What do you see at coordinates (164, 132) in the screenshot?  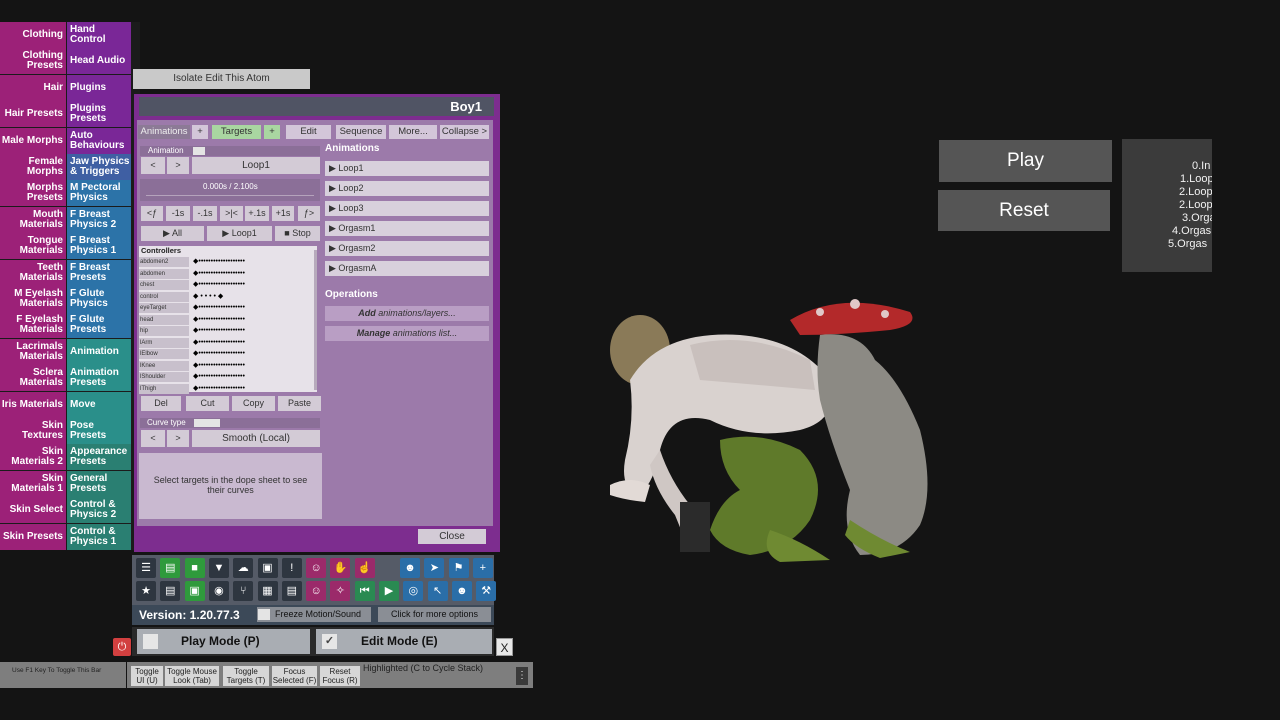 I see `tab-animations: Animations` at bounding box center [164, 132].